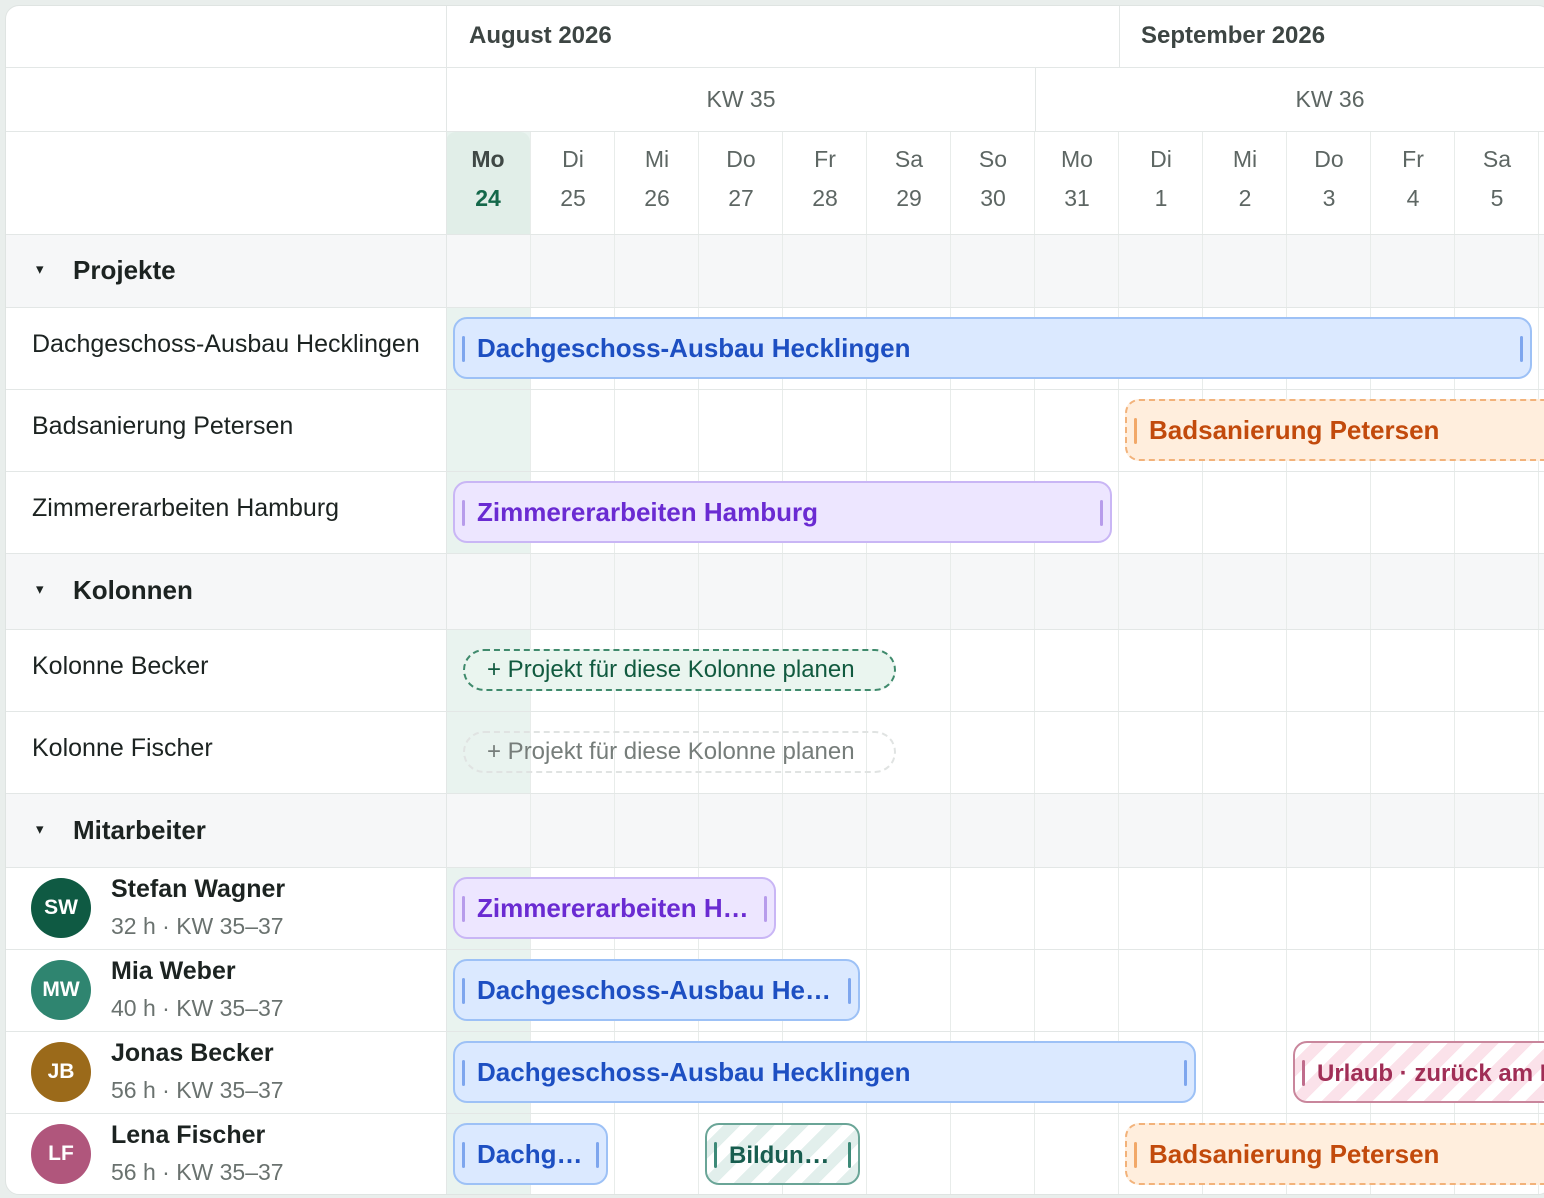  Describe the element at coordinates (61, 908) in the screenshot. I see `avatar: SW` at that location.